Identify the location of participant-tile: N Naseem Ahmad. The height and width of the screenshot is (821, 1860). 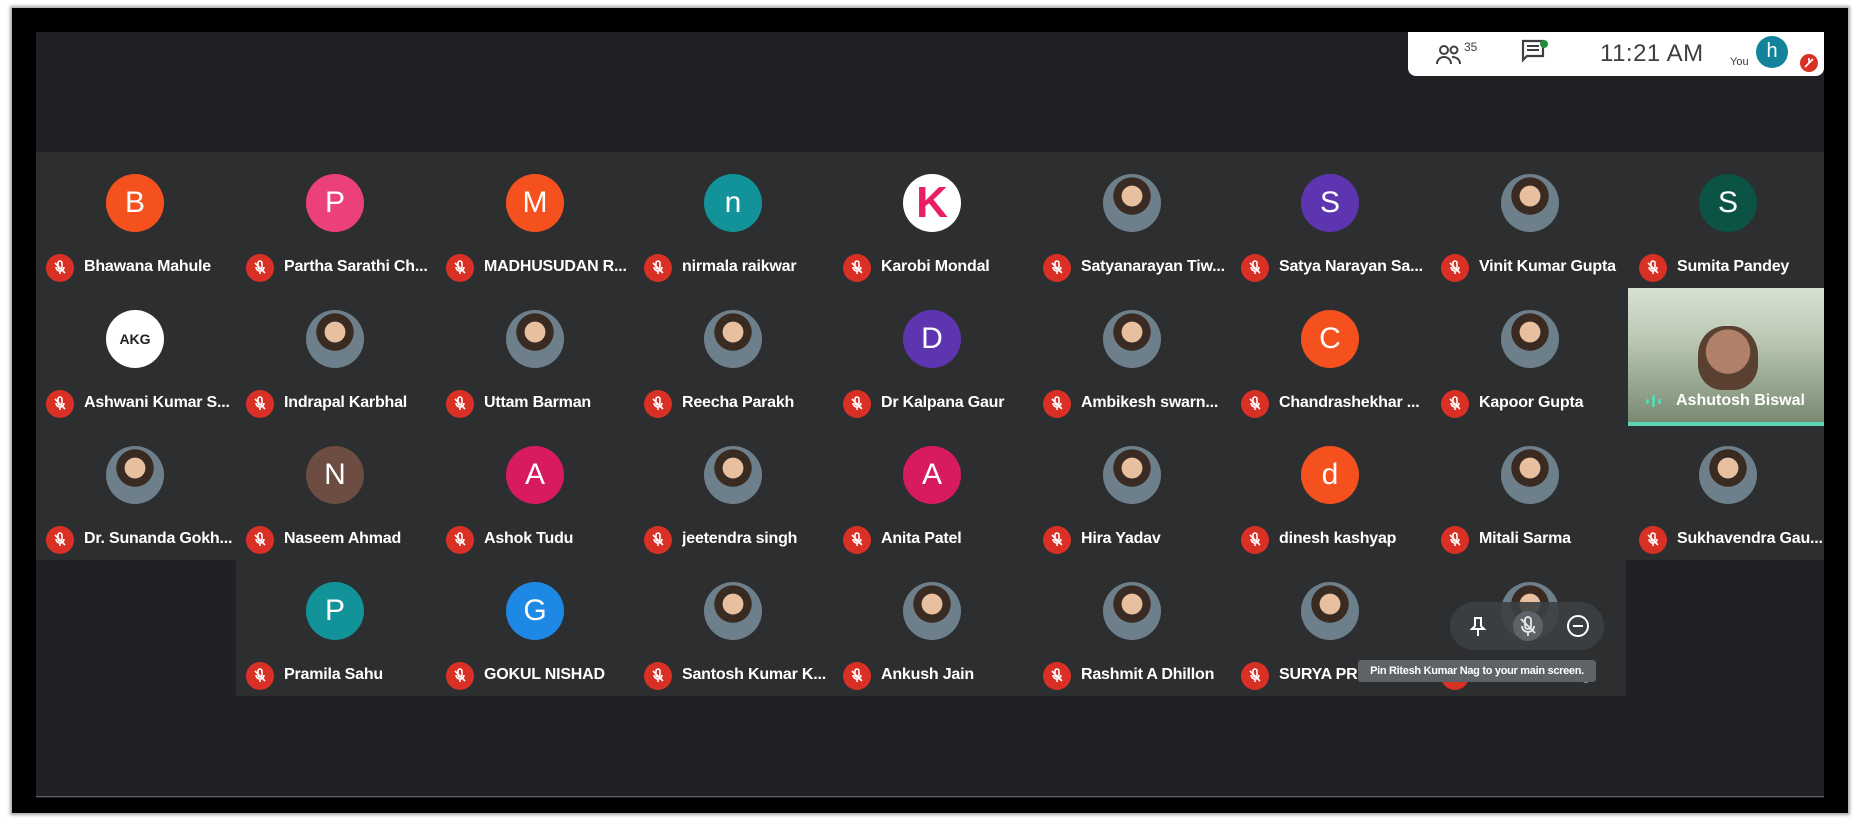
(335, 491).